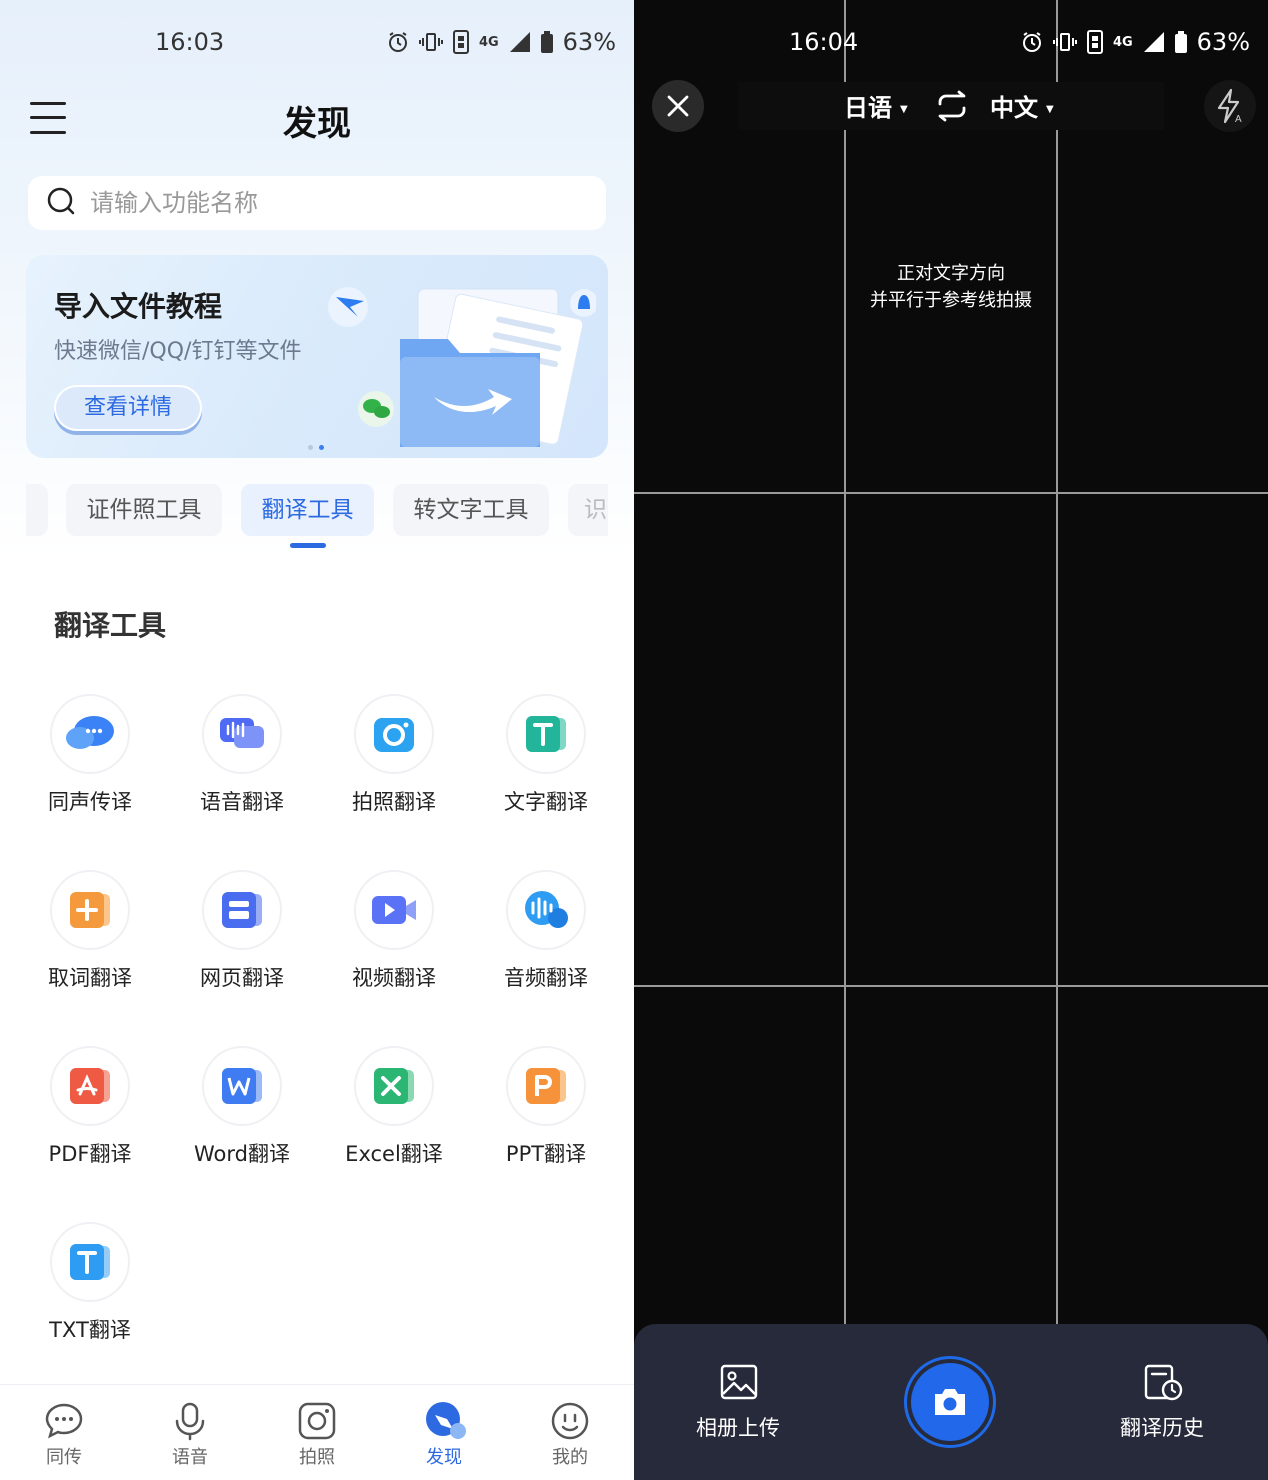  I want to click on alignment-hint: 正对文字方向 并平行于参考线拍摄, so click(951, 287).